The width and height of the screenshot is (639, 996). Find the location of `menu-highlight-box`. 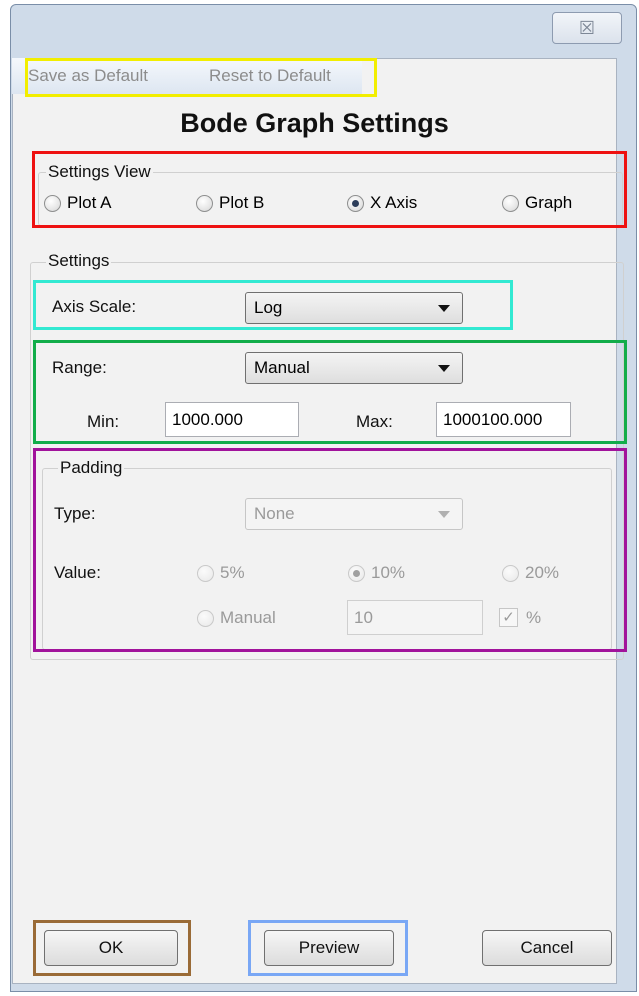

menu-highlight-box is located at coordinates (201, 77).